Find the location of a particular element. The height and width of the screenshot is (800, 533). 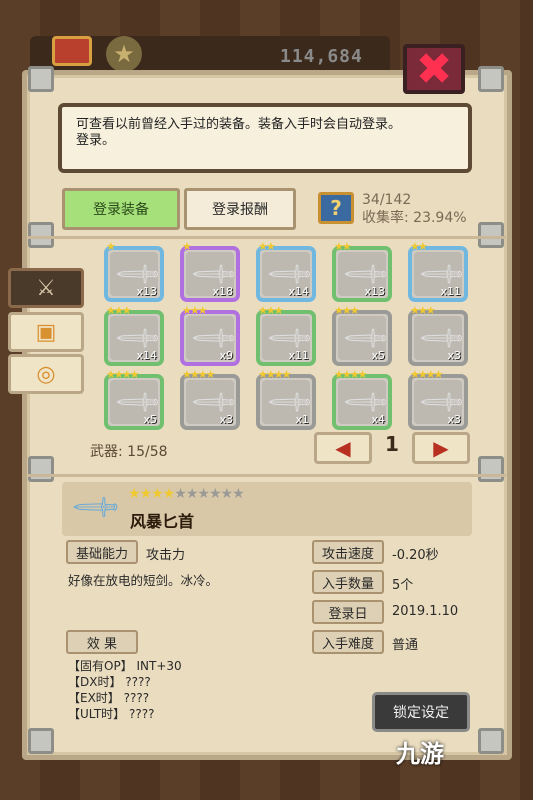

equipment-slot: ★★★ 🗡 x3 is located at coordinates (438, 335).